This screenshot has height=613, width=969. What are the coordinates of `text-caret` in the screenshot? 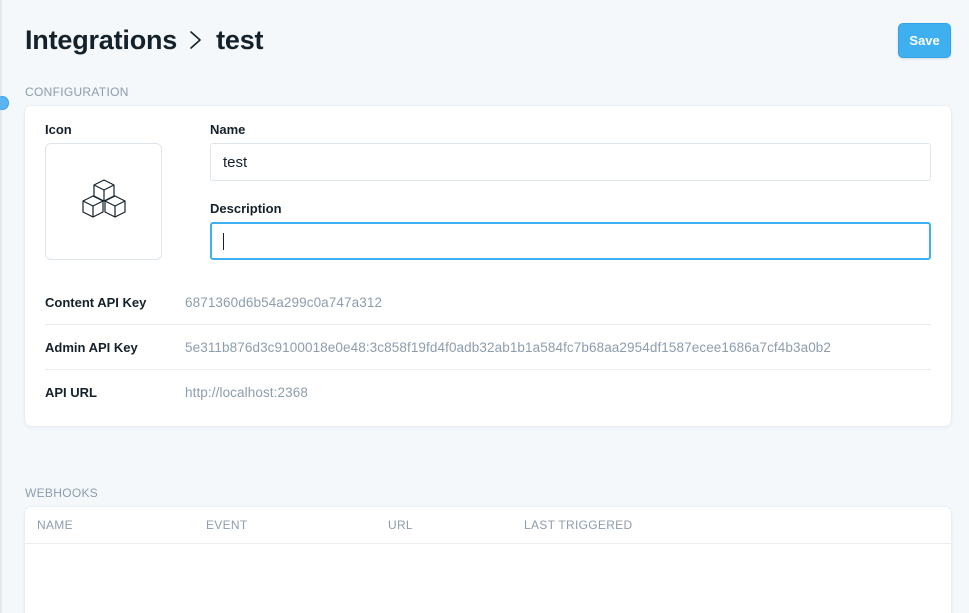 It's located at (223, 241).